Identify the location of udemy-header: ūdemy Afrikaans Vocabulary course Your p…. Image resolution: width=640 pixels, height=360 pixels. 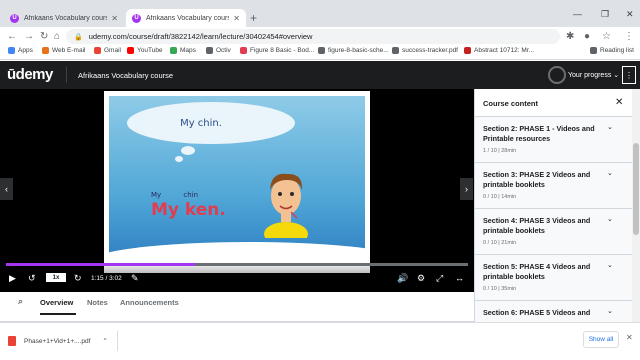
(320, 75).